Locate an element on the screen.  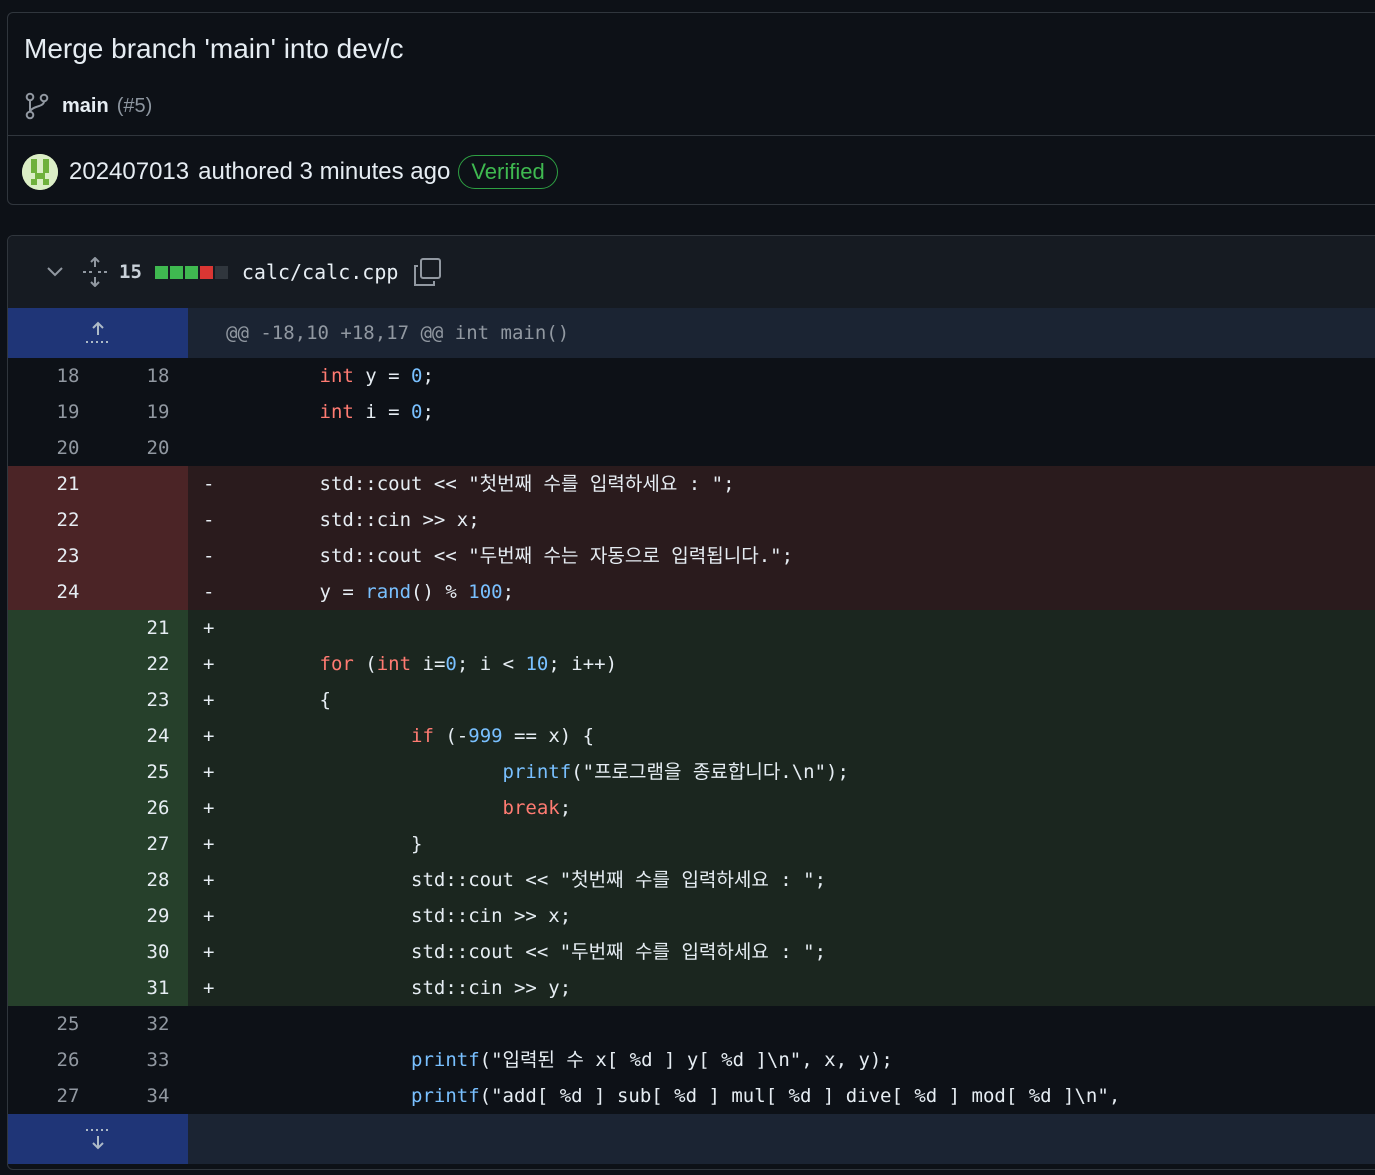
verified-badge: Verified is located at coordinates (508, 172).